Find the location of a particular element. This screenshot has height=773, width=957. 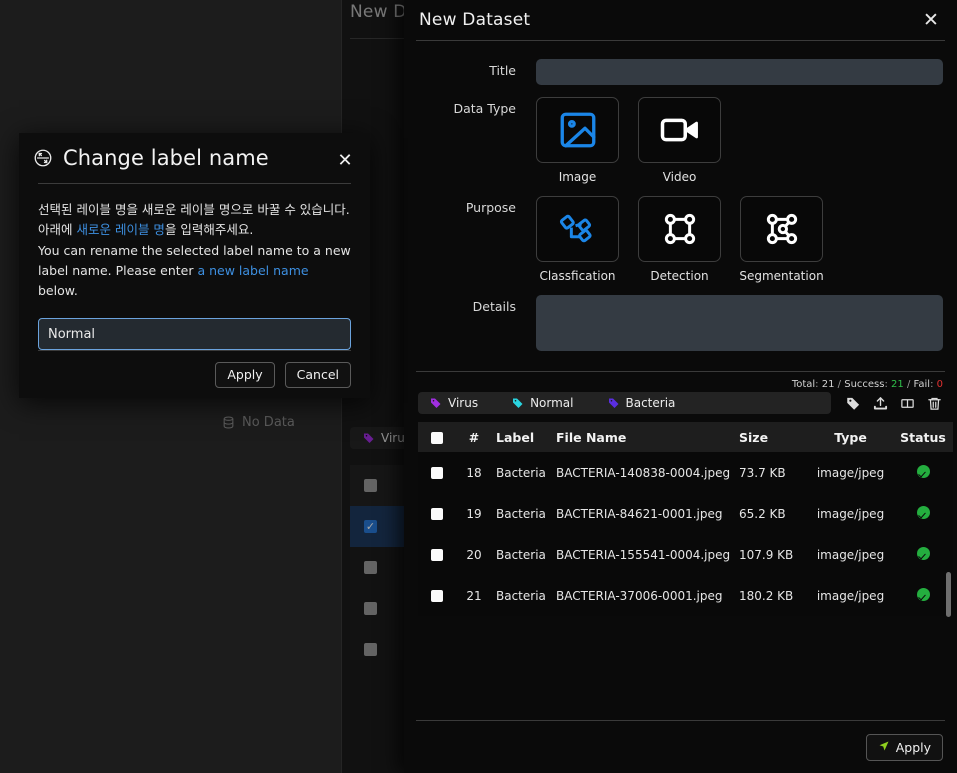

purpose-card-classification is located at coordinates (577, 229).